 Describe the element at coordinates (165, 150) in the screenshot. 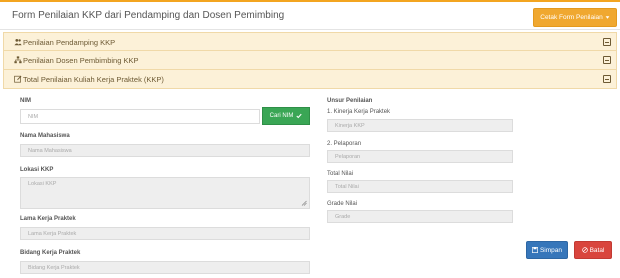

I see `nama-mahasiswa-field: Nama Mahasiswa` at that location.